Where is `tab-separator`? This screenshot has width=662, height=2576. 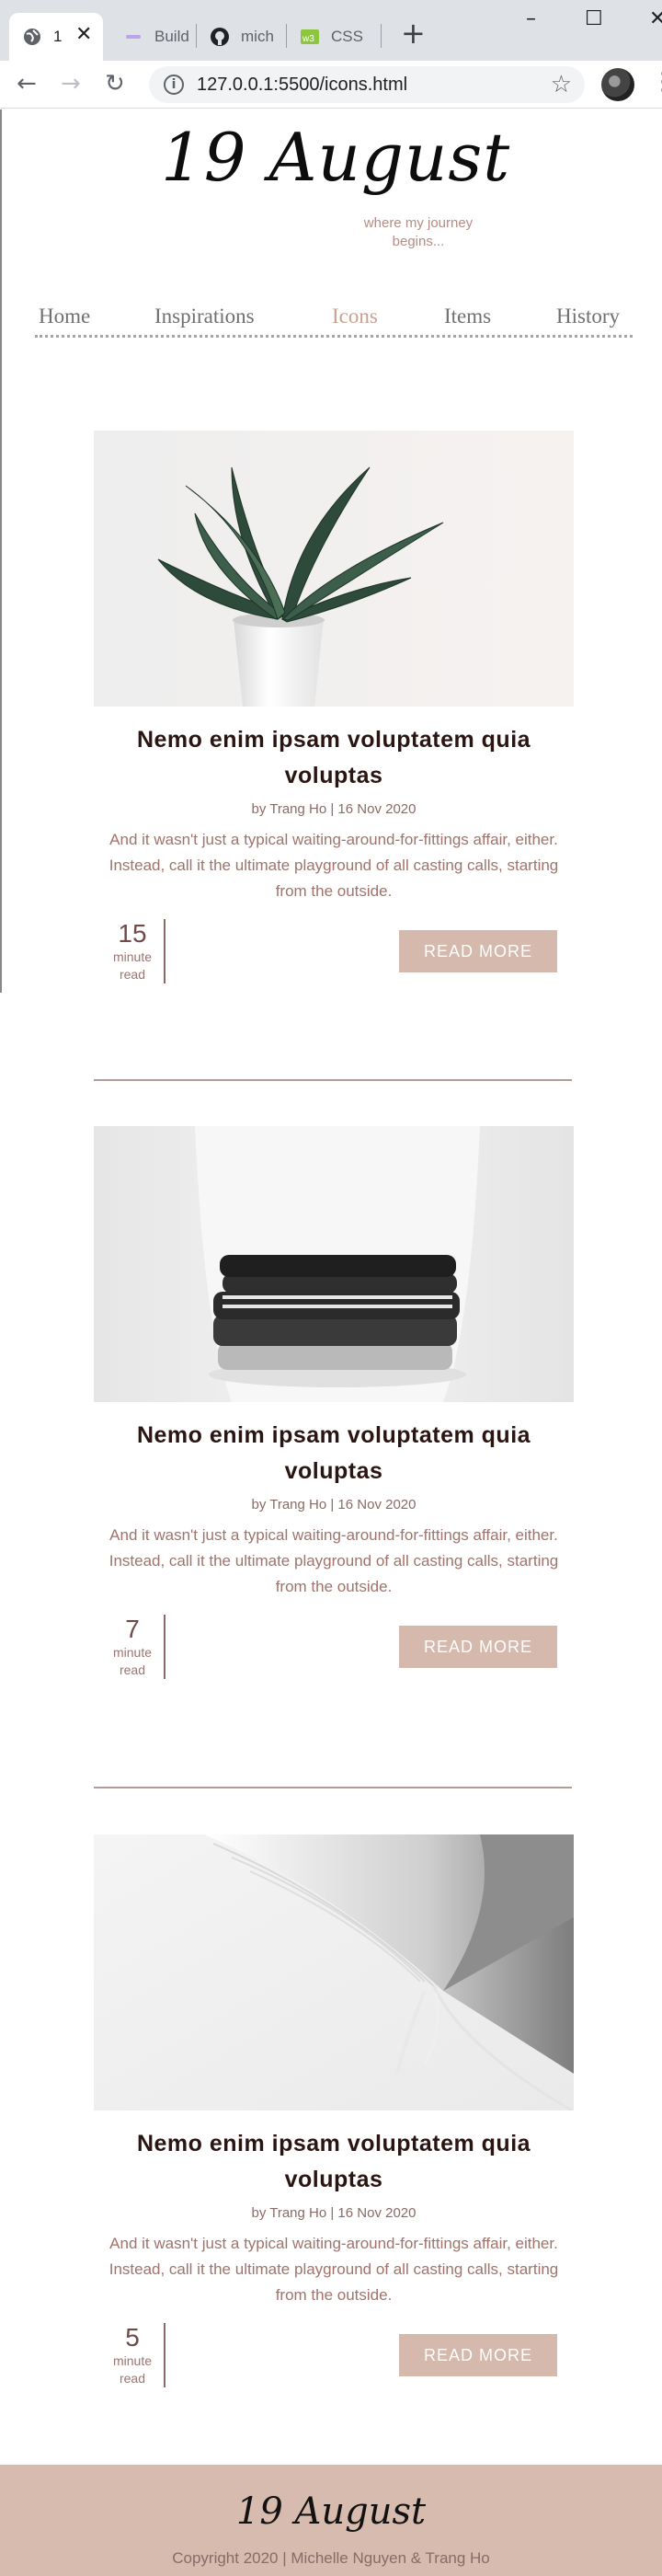
tab-separator is located at coordinates (381, 36).